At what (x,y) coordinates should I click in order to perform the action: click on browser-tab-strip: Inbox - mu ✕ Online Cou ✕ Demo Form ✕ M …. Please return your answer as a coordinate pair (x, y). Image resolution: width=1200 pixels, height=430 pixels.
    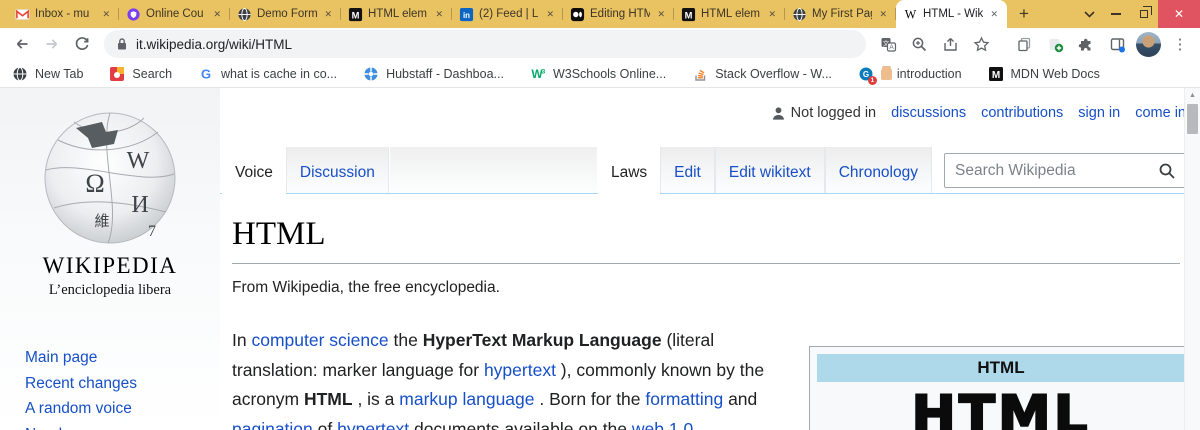
    Looking at the image, I should click on (600, 14).